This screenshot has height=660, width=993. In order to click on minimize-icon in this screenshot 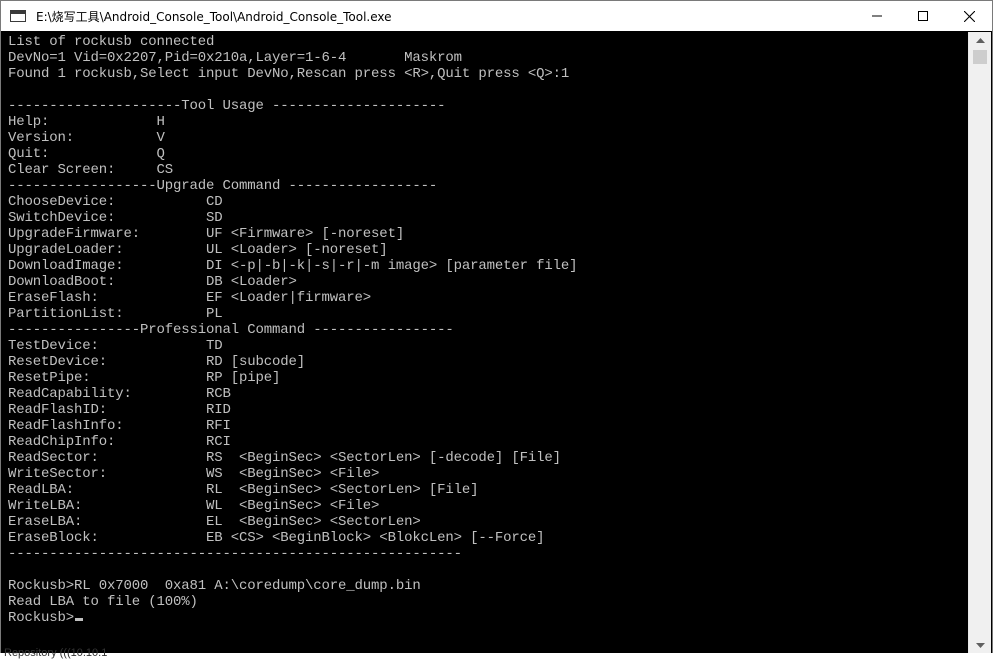, I will do `click(877, 16)`.